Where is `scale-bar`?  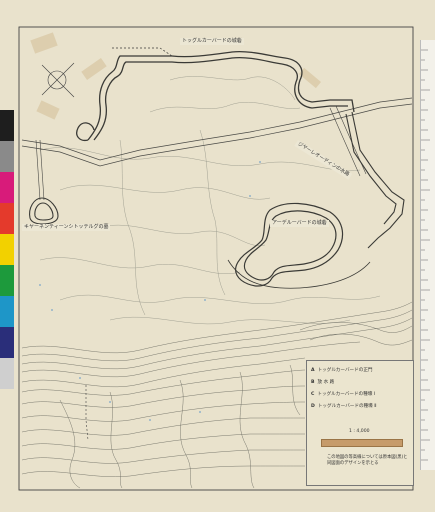 scale-bar is located at coordinates (362, 443).